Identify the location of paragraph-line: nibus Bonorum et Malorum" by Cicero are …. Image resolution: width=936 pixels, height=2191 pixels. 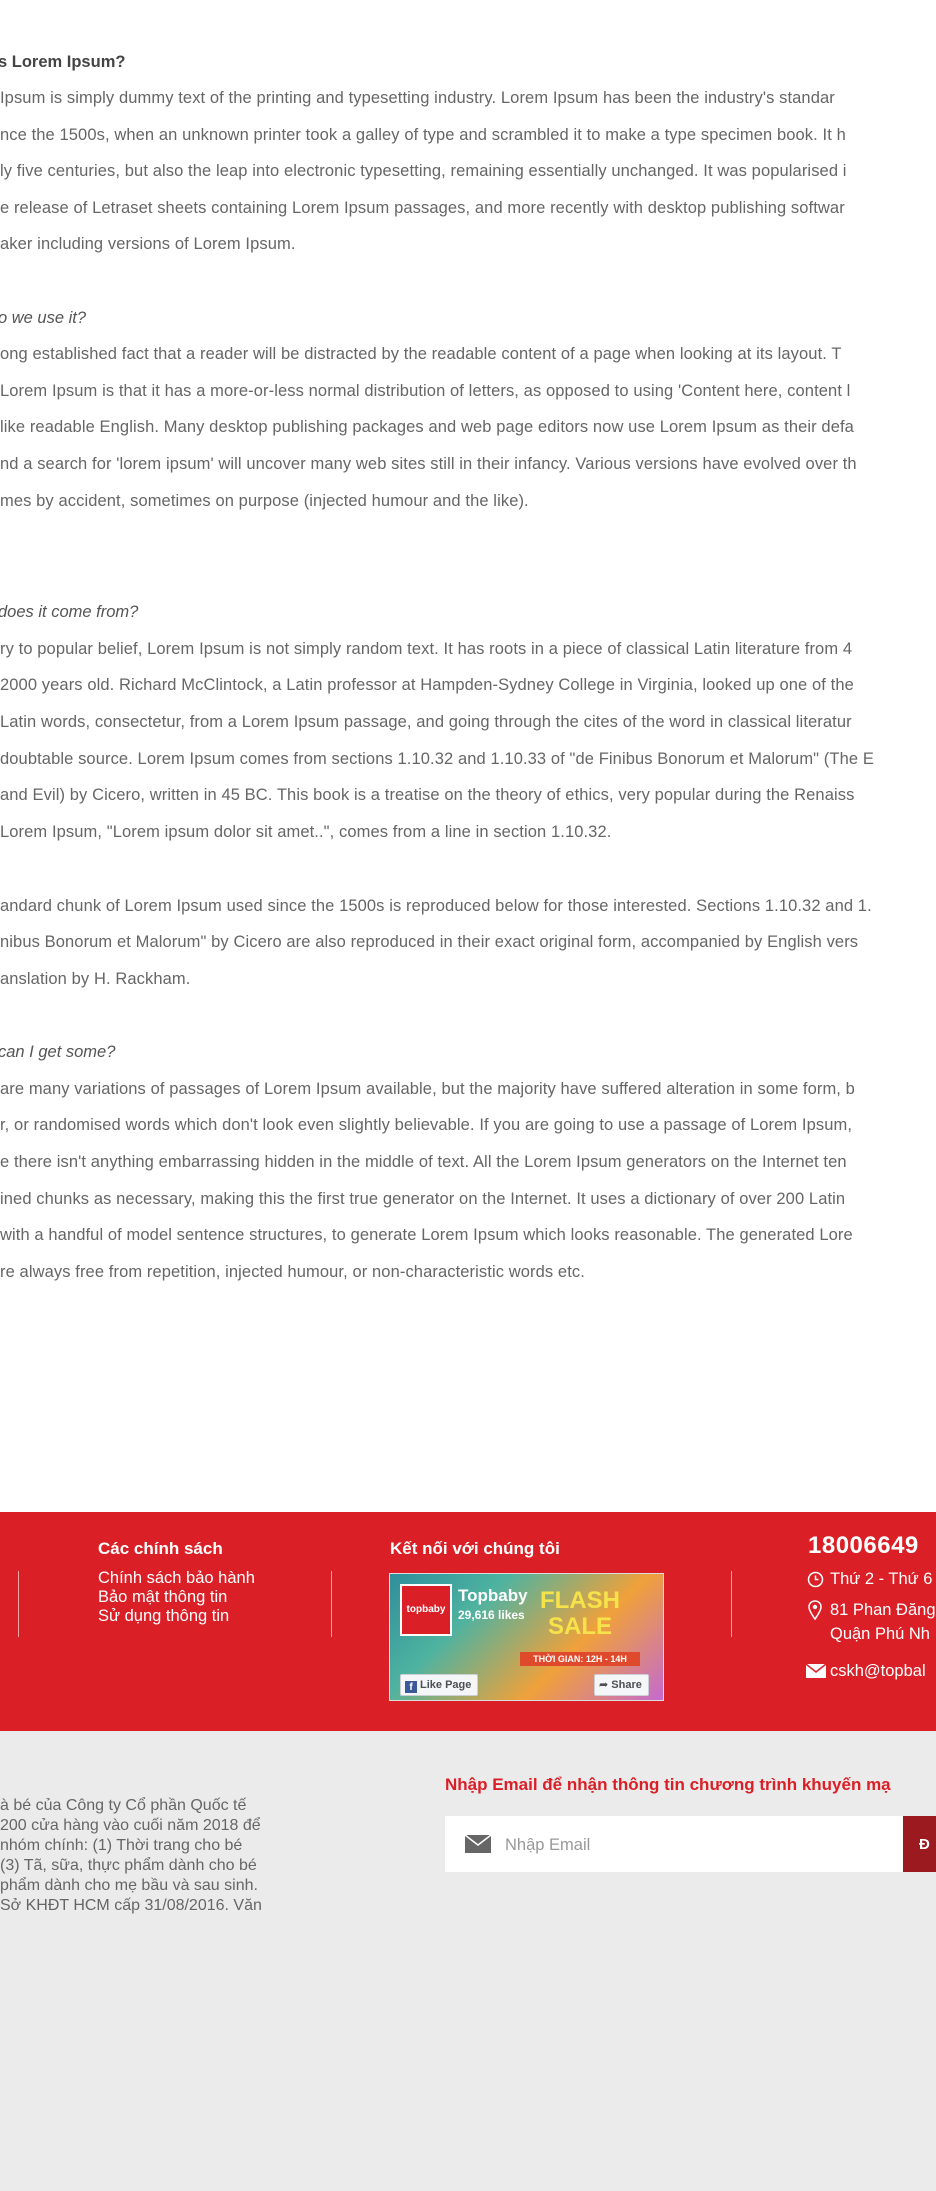
(429, 942).